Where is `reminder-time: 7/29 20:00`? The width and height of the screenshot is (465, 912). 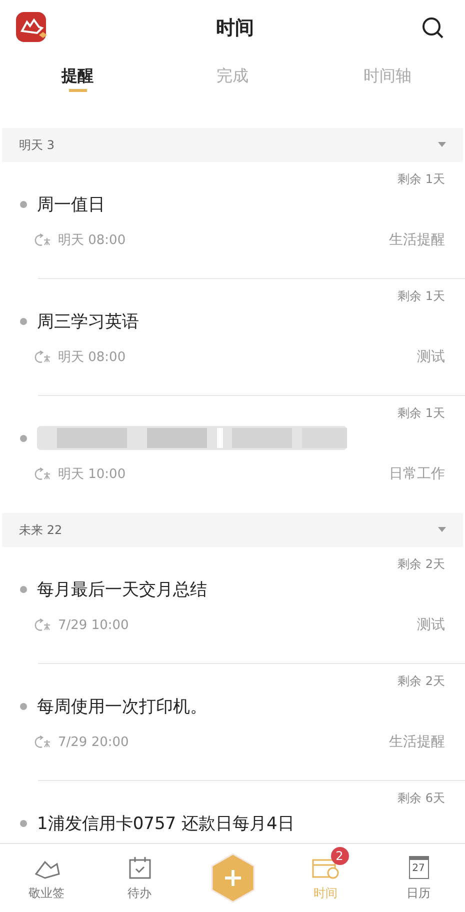
reminder-time: 7/29 20:00 is located at coordinates (93, 742).